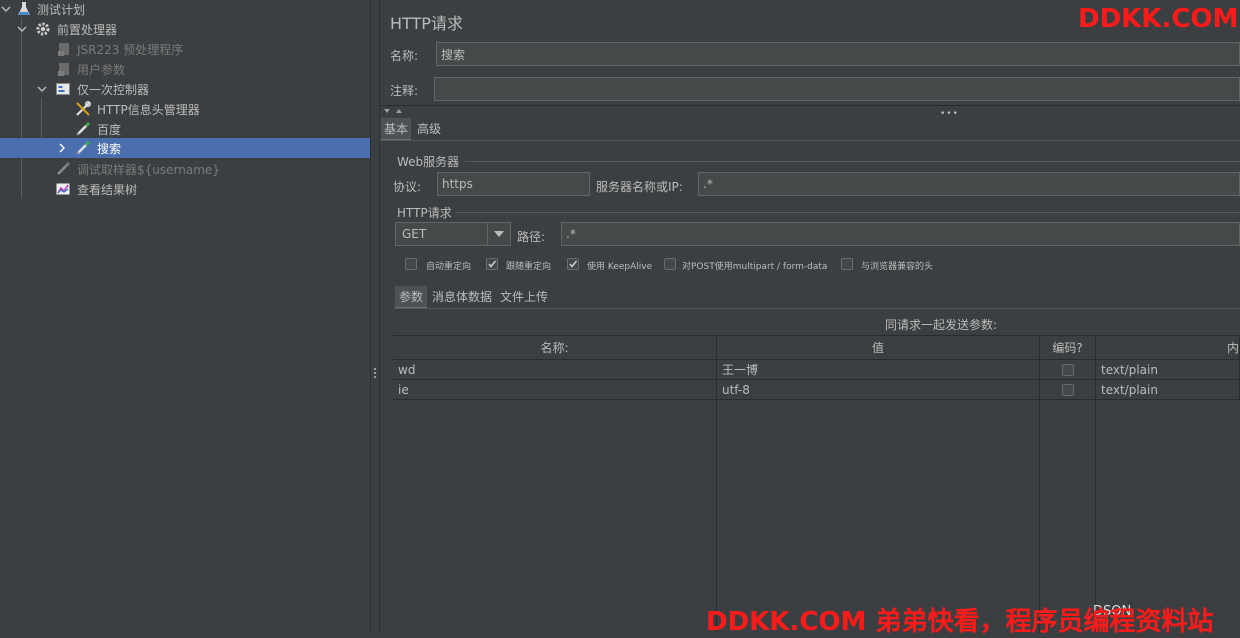 This screenshot has height=638, width=1240. What do you see at coordinates (429, 128) in the screenshot?
I see `tab-advanced: 高级` at bounding box center [429, 128].